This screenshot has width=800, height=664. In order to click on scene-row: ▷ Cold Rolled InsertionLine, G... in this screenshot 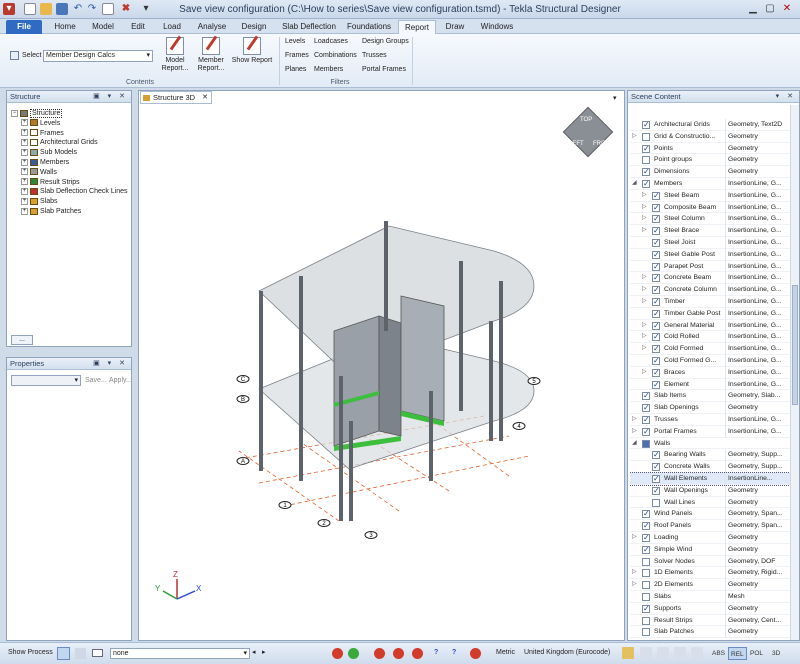, I will do `click(710, 337)`.